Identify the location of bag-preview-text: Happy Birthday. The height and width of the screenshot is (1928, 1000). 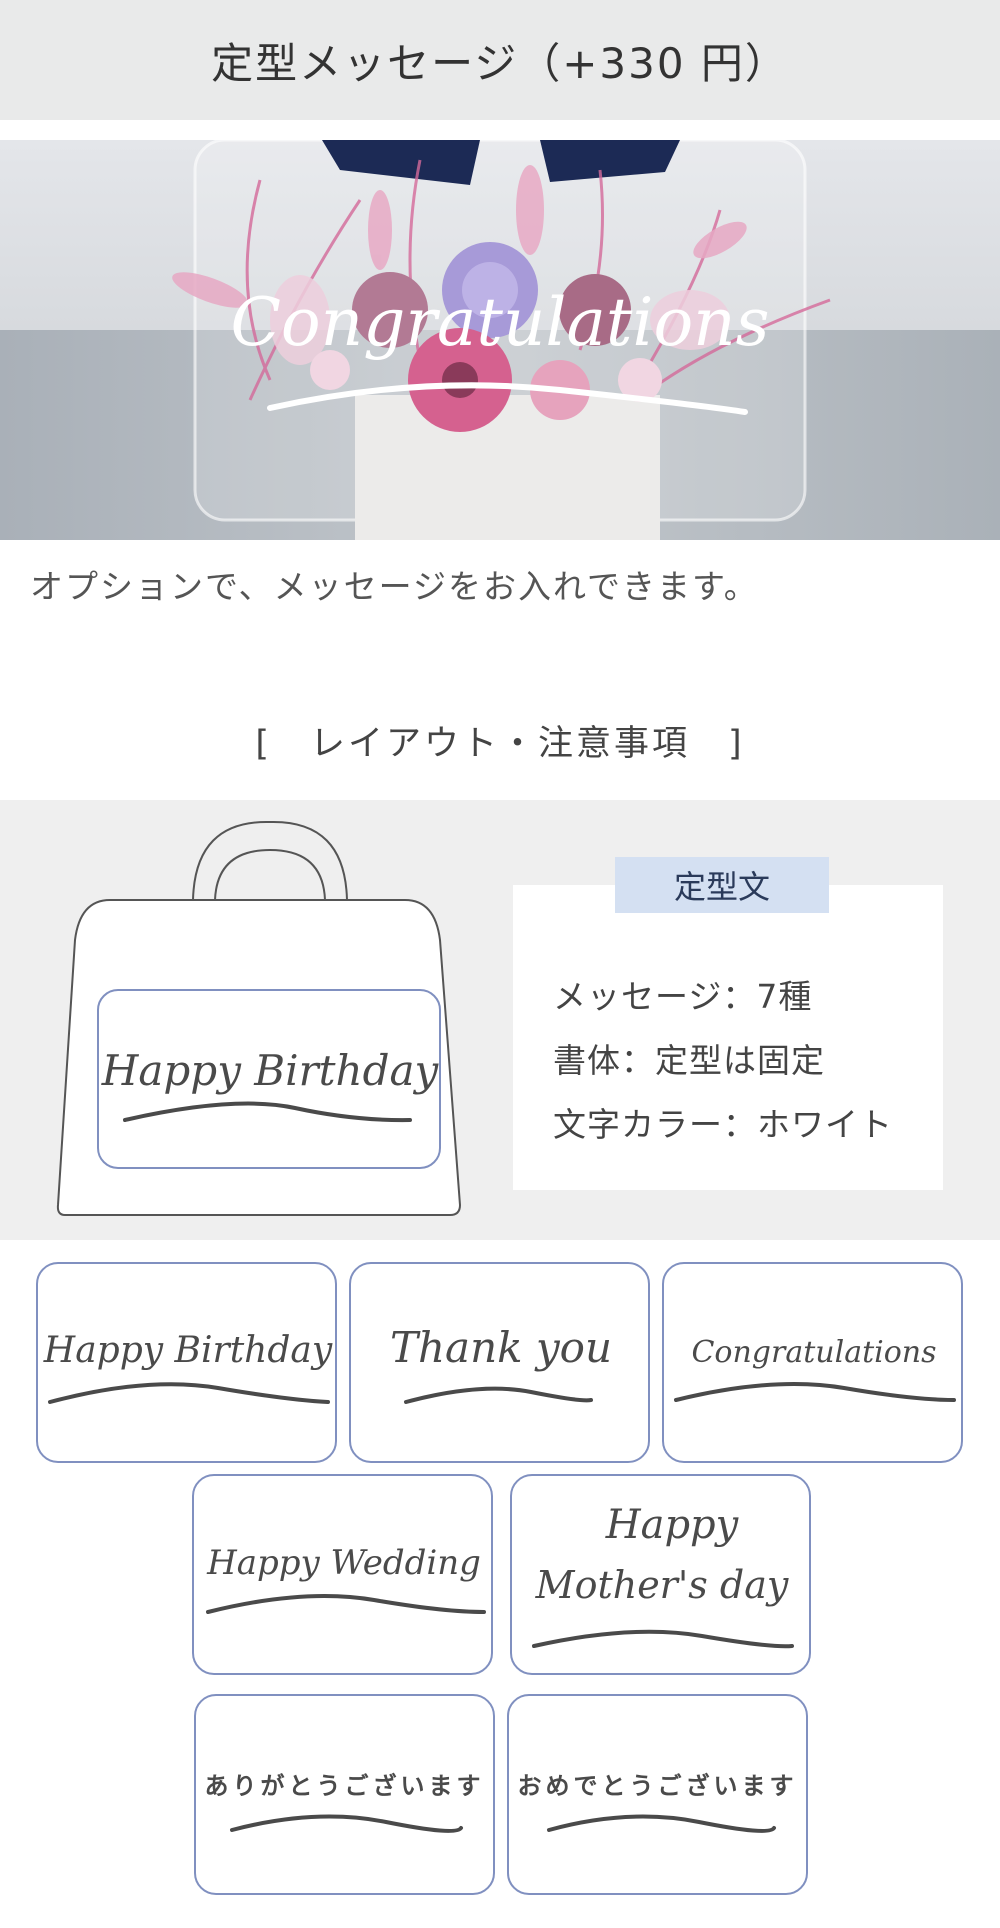
(270, 1070).